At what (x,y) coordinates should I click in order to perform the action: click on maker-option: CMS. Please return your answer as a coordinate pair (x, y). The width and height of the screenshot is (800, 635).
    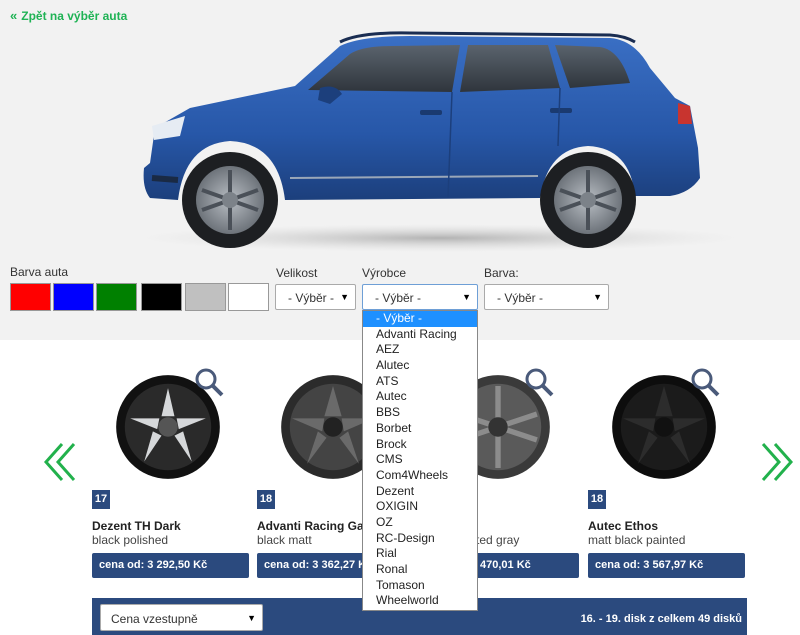
    Looking at the image, I should click on (420, 460).